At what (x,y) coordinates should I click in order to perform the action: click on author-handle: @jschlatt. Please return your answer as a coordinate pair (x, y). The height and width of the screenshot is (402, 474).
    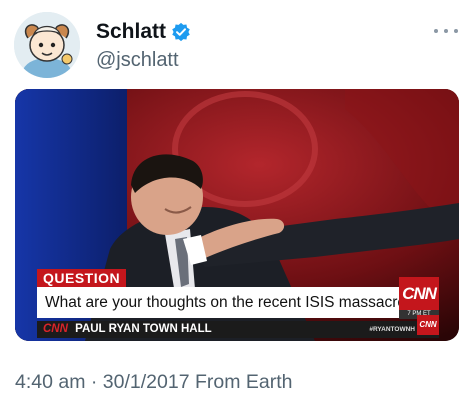
    Looking at the image, I should click on (143, 60).